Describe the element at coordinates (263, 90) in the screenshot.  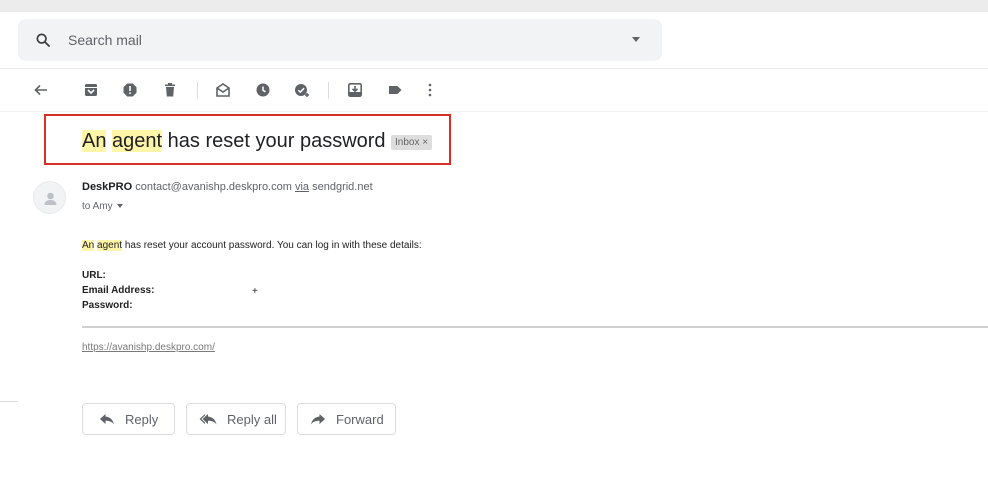
I see `snooze-icon` at that location.